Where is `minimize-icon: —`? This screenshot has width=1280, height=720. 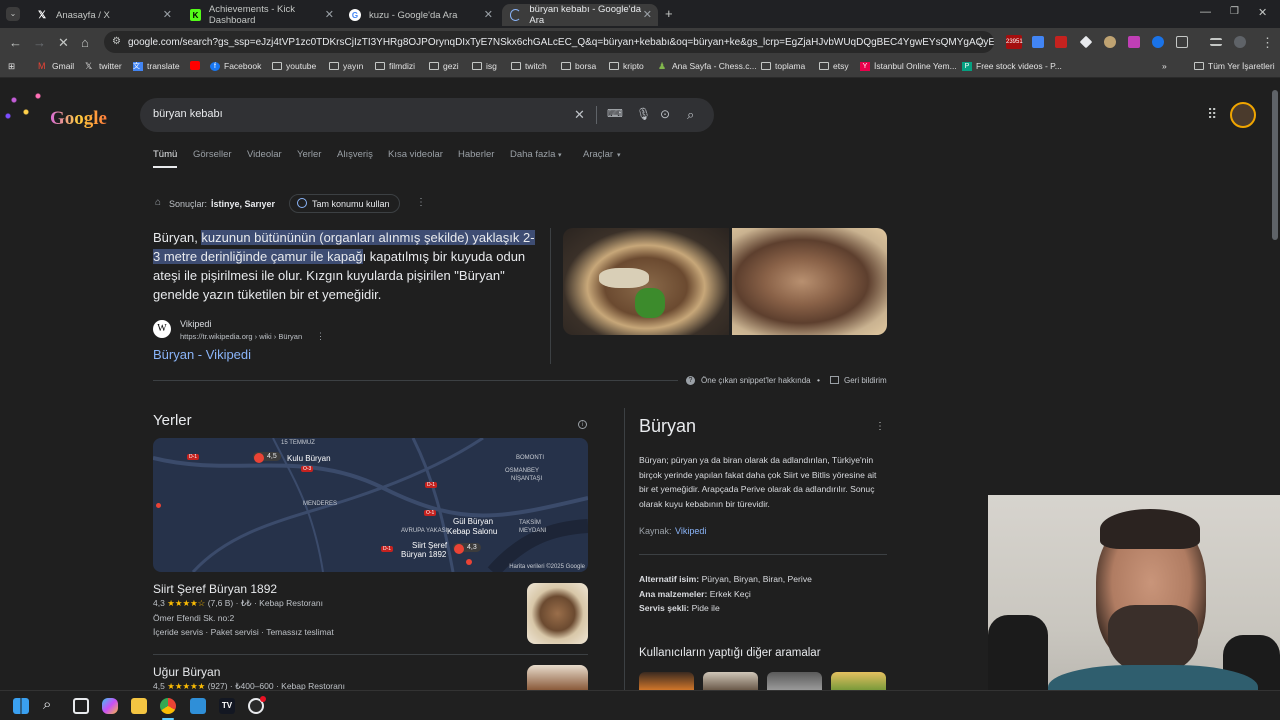 minimize-icon: — is located at coordinates (1205, 12).